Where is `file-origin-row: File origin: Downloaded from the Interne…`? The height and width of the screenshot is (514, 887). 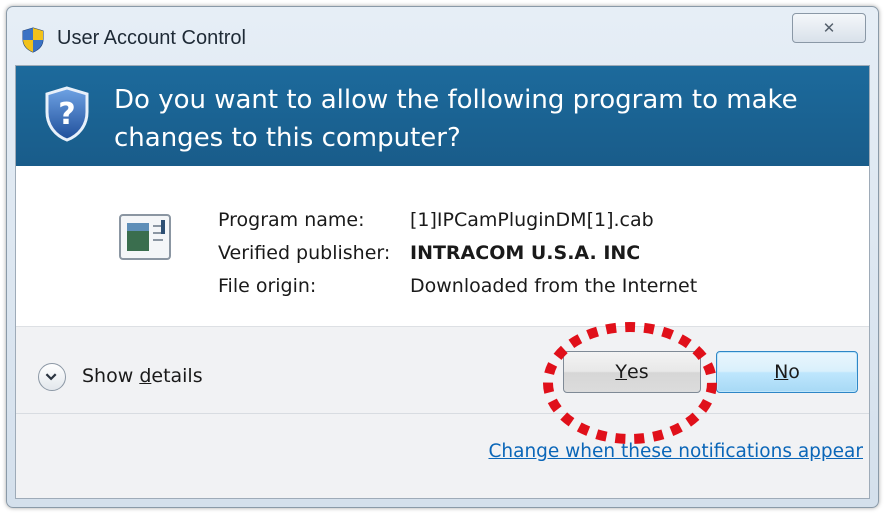
file-origin-row: File origin: Downloaded from the Interne… is located at coordinates (457, 286).